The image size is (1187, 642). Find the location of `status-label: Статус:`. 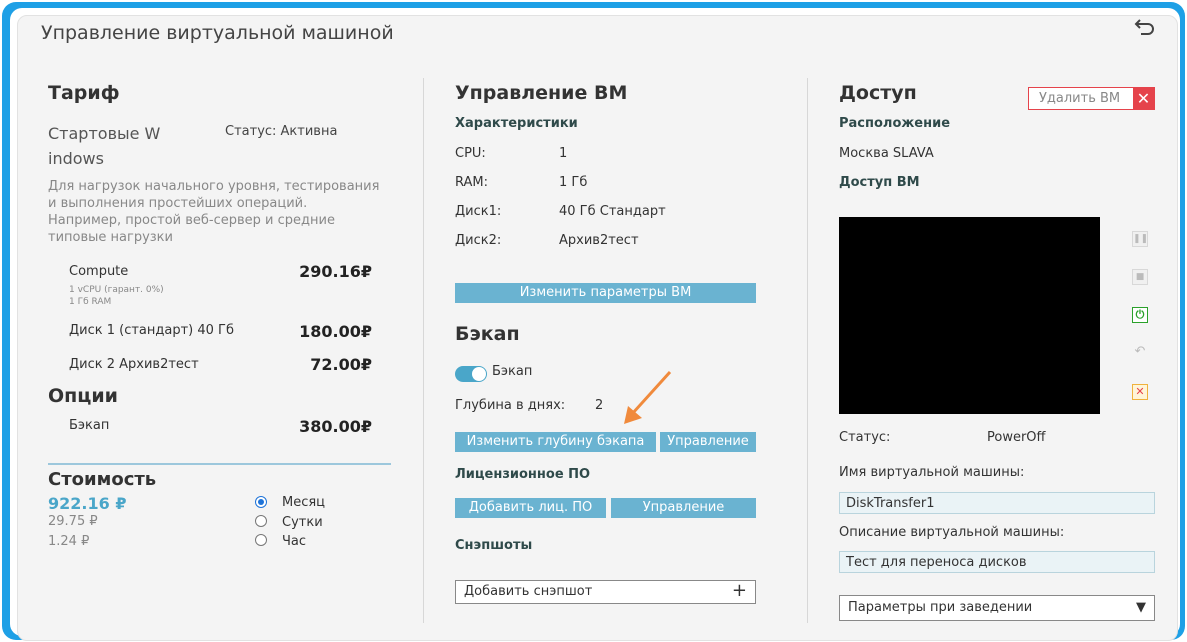

status-label: Статус: is located at coordinates (865, 437).